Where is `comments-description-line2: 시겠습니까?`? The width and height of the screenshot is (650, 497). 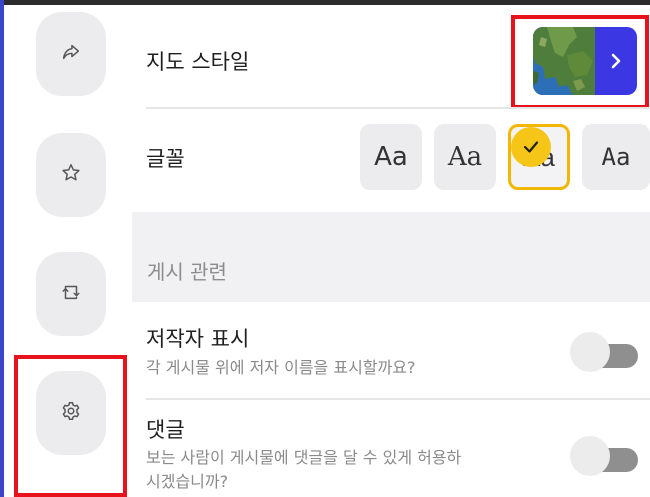 comments-description-line2: 시겠습니까? is located at coordinates (187, 481).